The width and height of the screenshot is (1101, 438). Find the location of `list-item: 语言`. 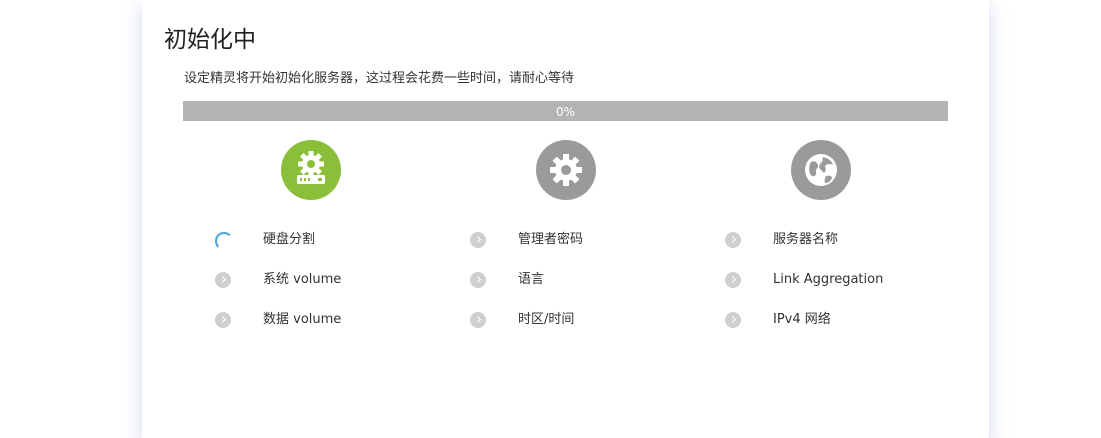

list-item: 语言 is located at coordinates (585, 280).